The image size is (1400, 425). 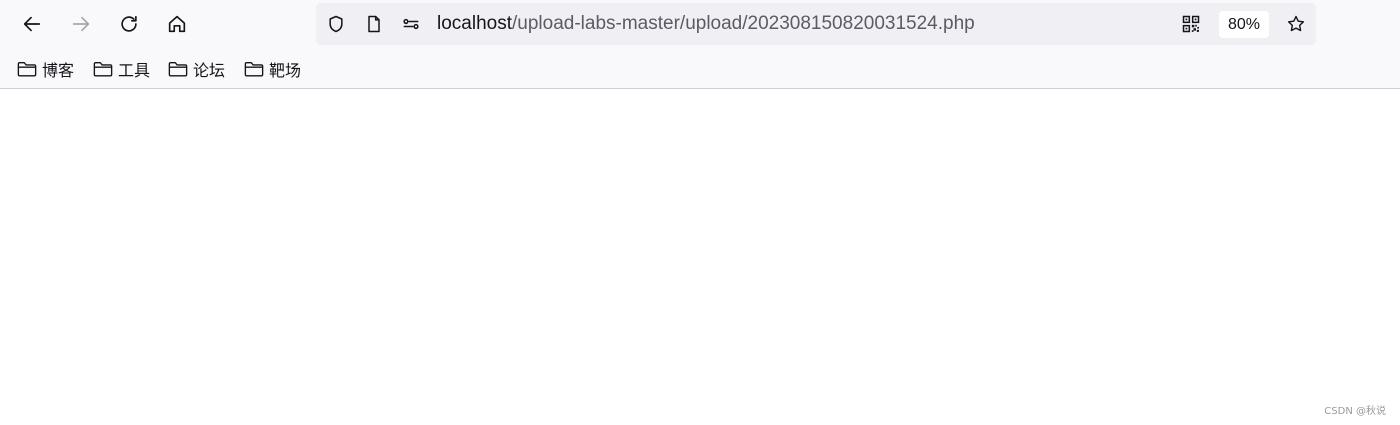 I want to click on home-icon, so click(x=177, y=24).